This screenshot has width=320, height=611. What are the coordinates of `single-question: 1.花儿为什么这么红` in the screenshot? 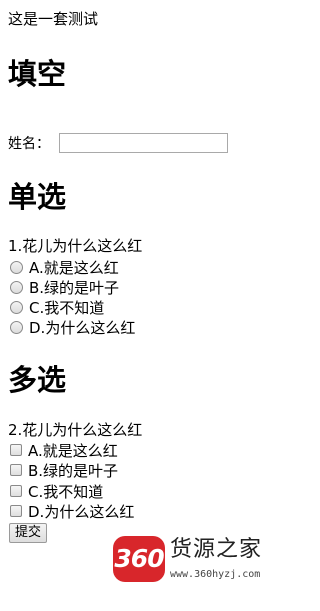 It's located at (75, 246).